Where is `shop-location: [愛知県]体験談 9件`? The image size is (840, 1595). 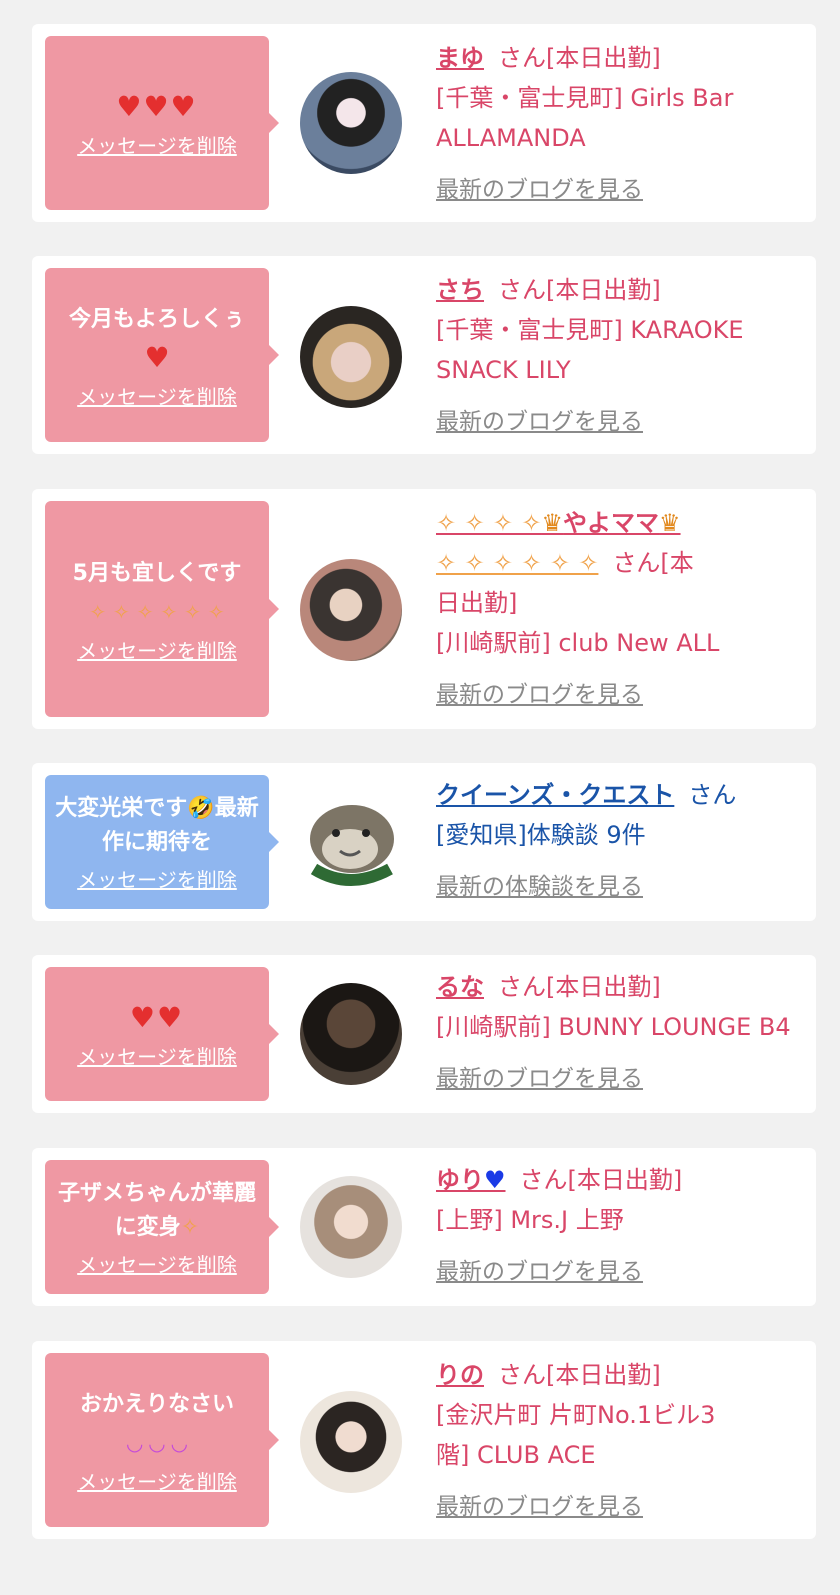
shop-location: [愛知県]体験談 9件 is located at coordinates (541, 835).